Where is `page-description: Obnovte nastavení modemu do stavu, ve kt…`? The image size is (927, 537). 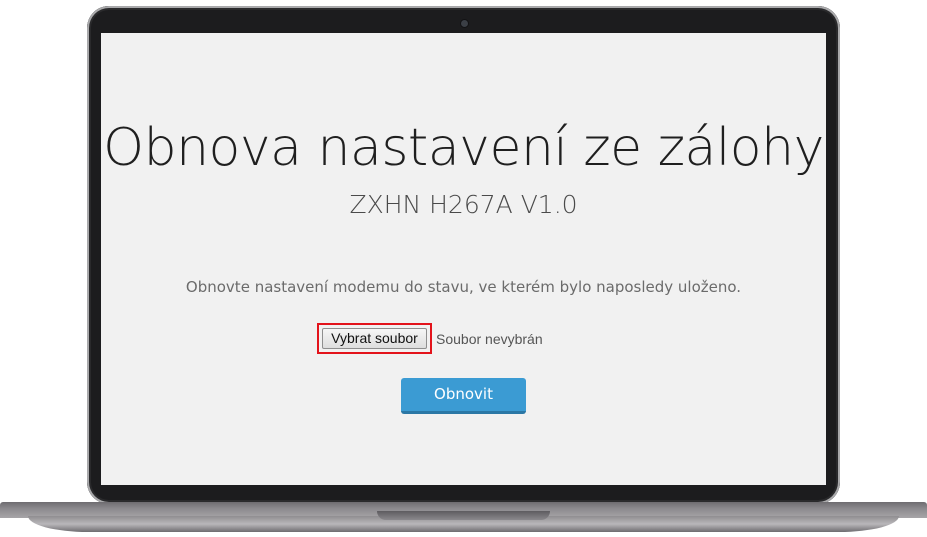
page-description: Obnovte nastavení modemu do stavu, ve kt… is located at coordinates (463, 287).